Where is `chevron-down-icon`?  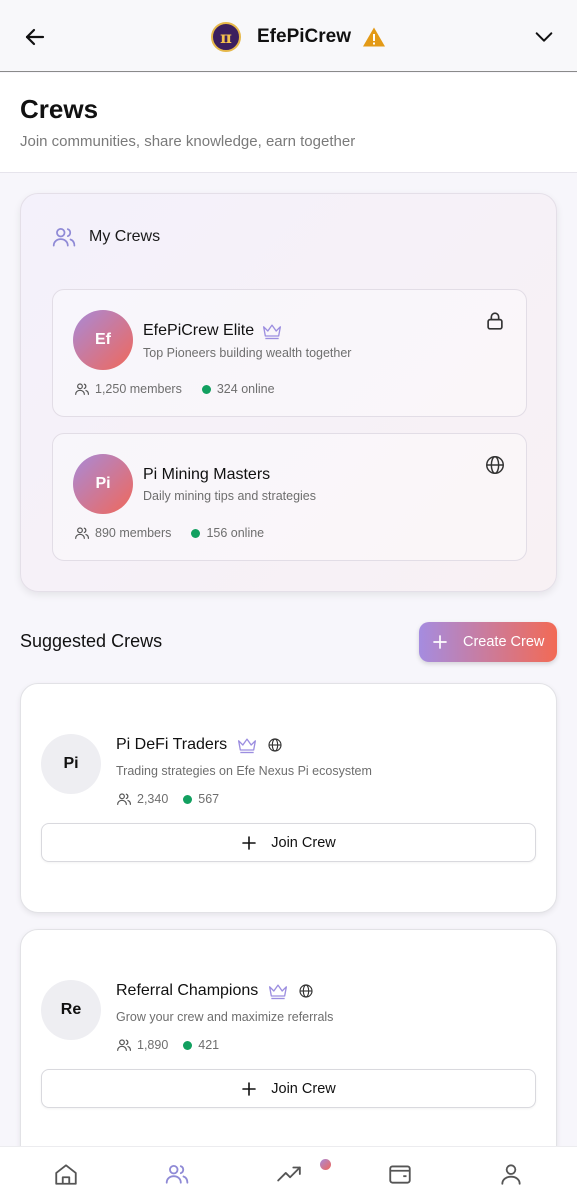
chevron-down-icon is located at coordinates (544, 37).